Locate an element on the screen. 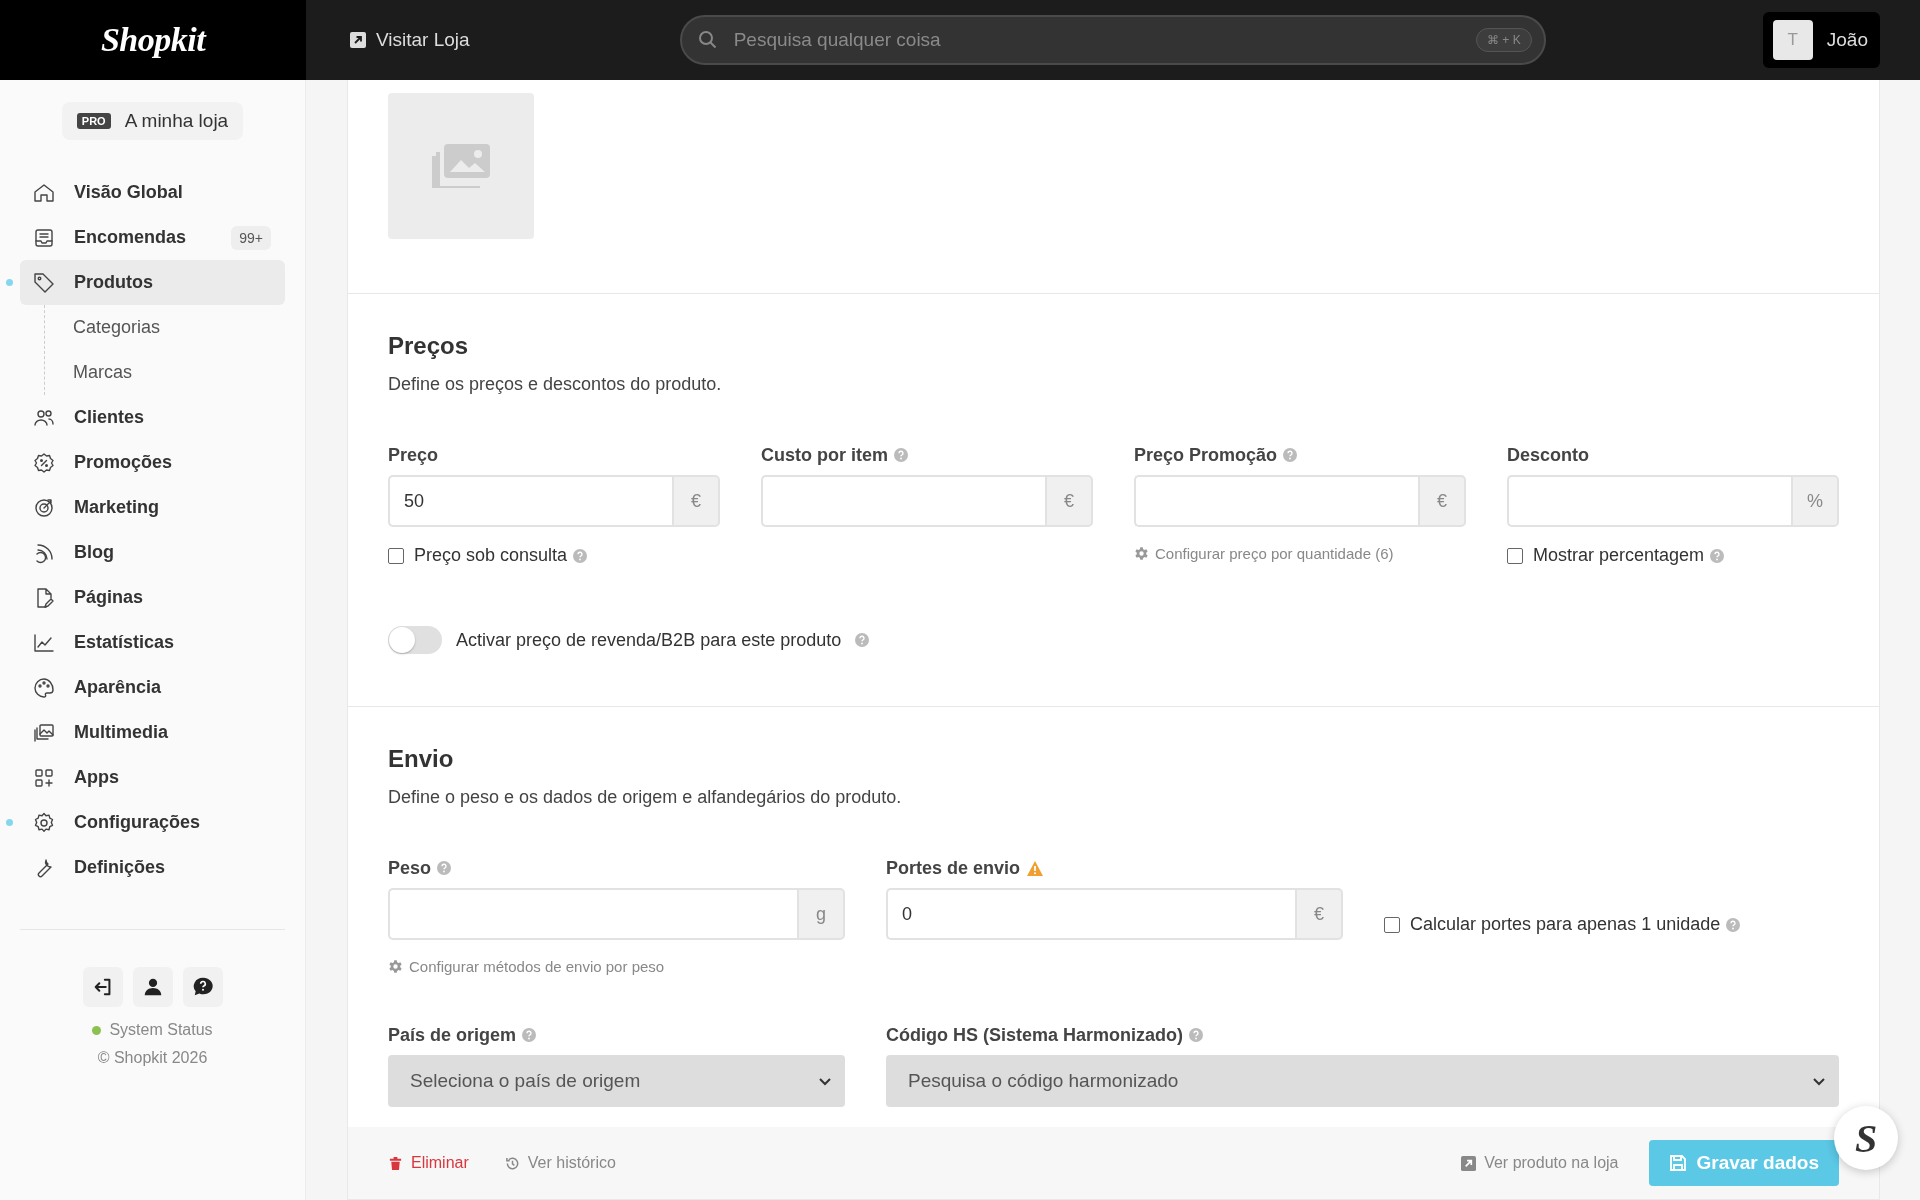 The image size is (1920, 1200). visit-store-link: Visitar Loja is located at coordinates (410, 40).